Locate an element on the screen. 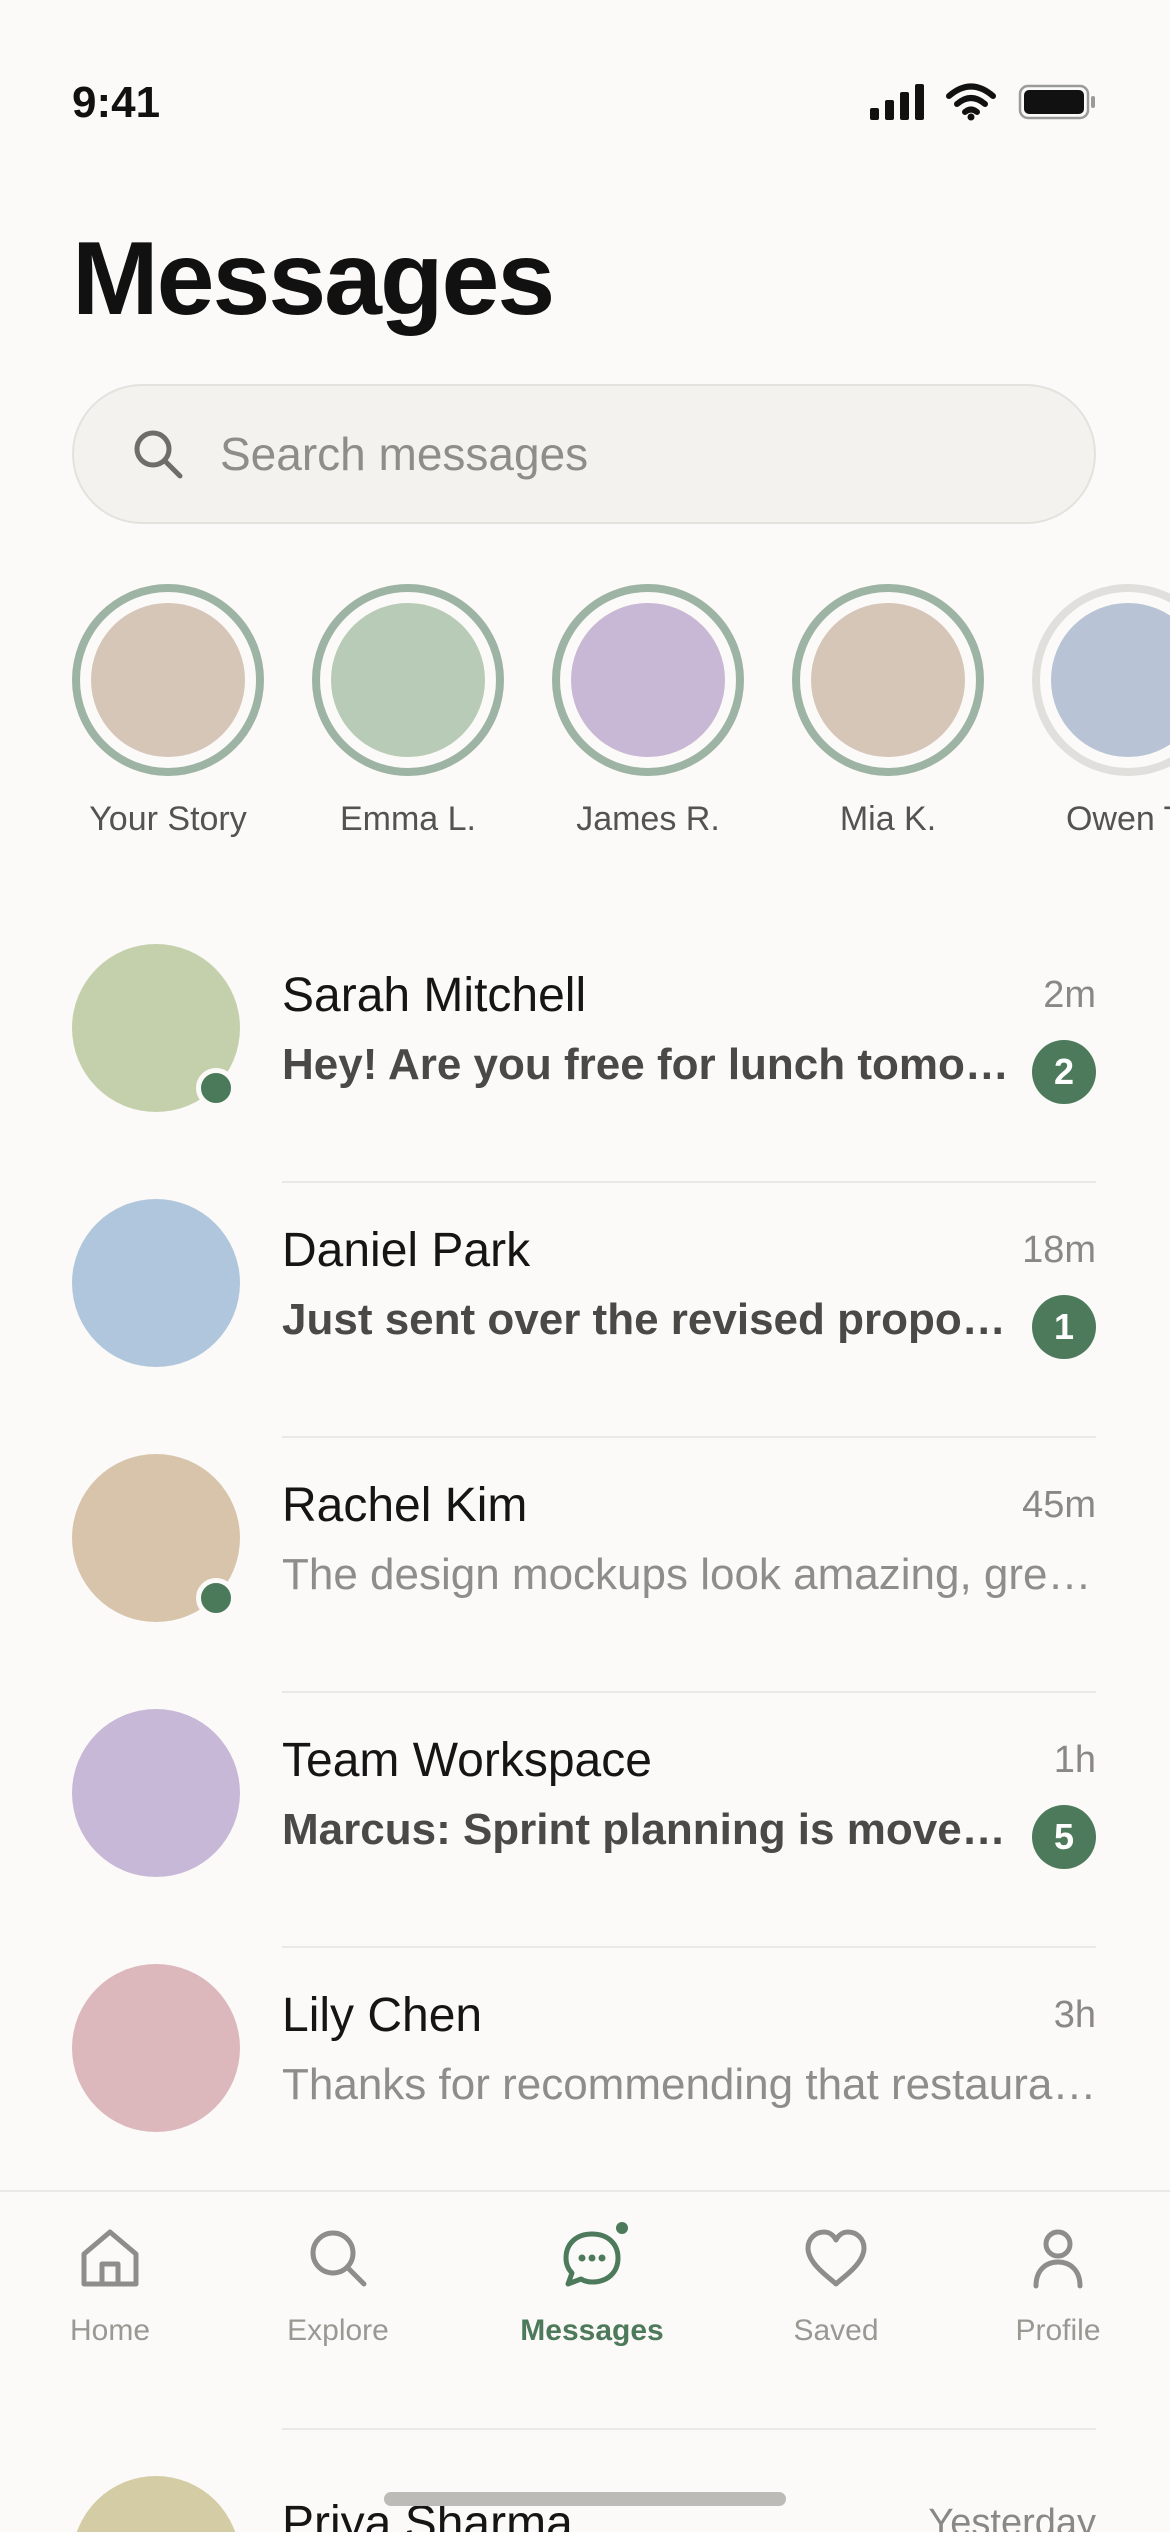 The height and width of the screenshot is (2532, 1170). tab-label: Explore is located at coordinates (338, 2330).